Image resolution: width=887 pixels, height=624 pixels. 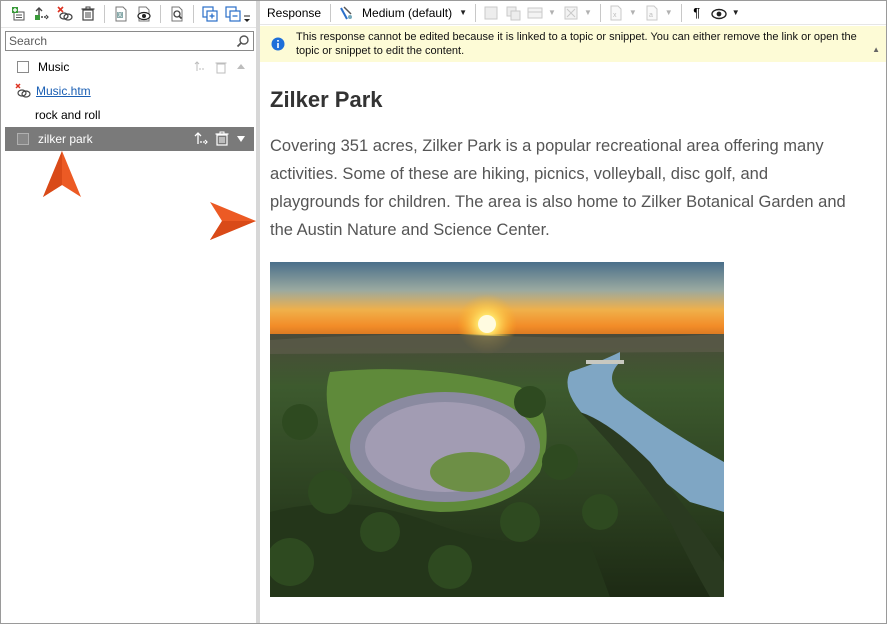 What do you see at coordinates (177, 14) in the screenshot?
I see `find-icon` at bounding box center [177, 14].